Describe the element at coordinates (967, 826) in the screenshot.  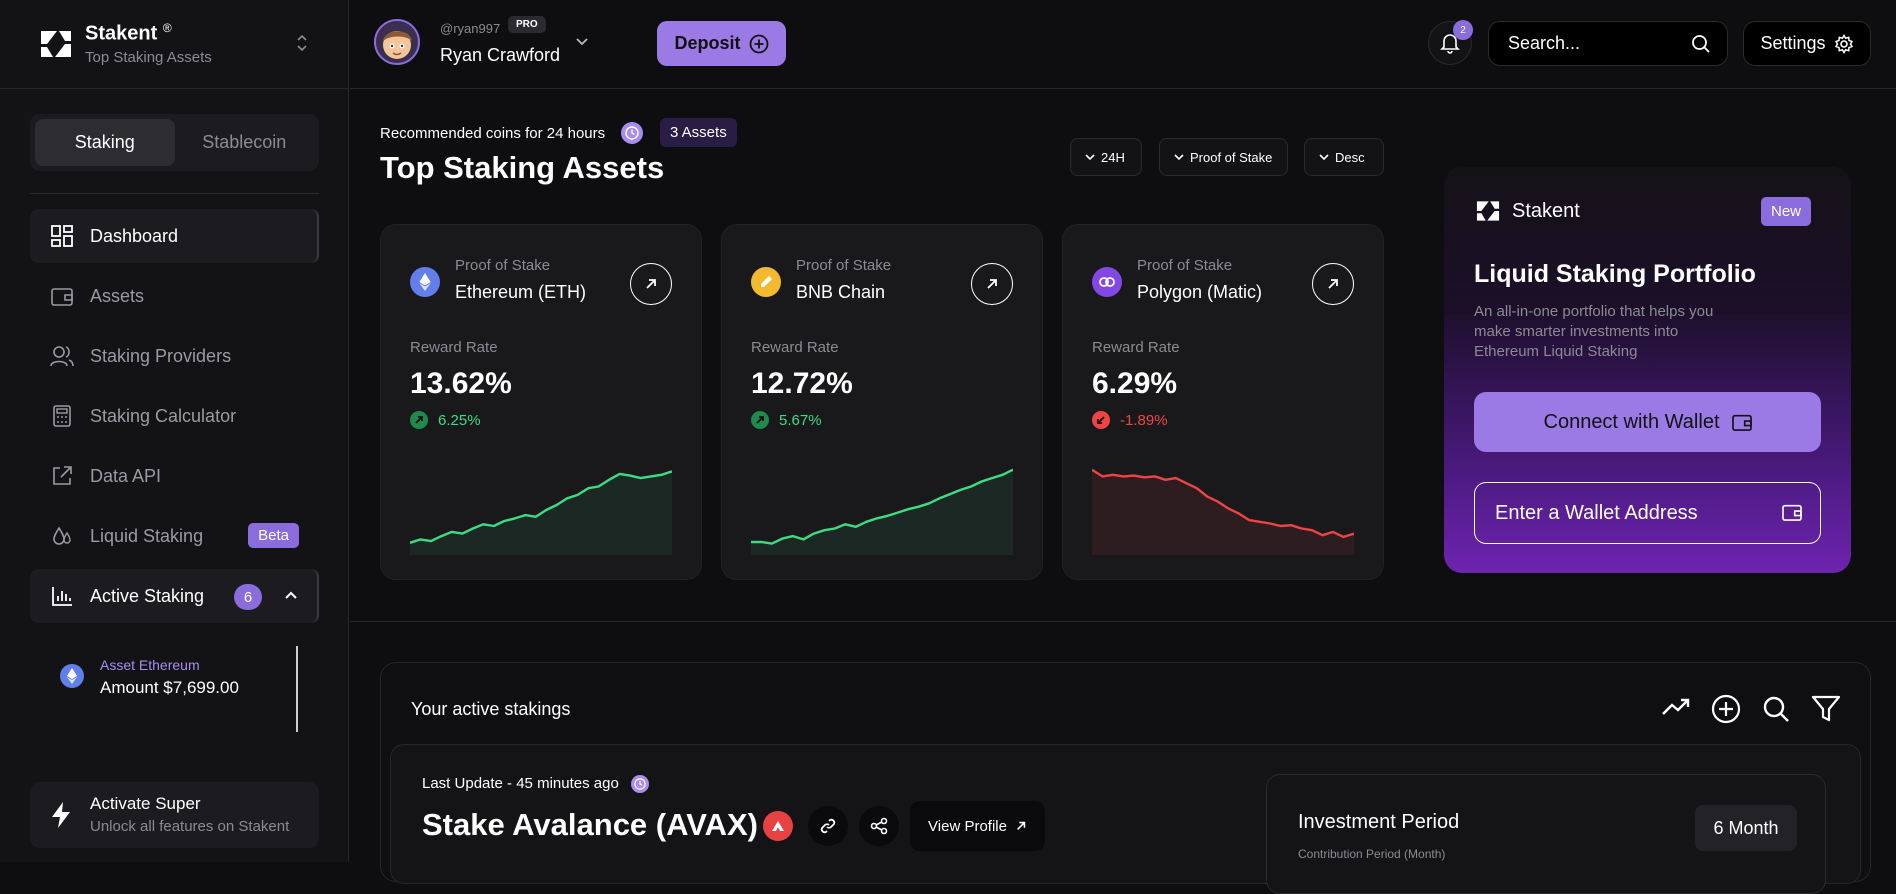
I see `view-profile-label: View Profile` at that location.